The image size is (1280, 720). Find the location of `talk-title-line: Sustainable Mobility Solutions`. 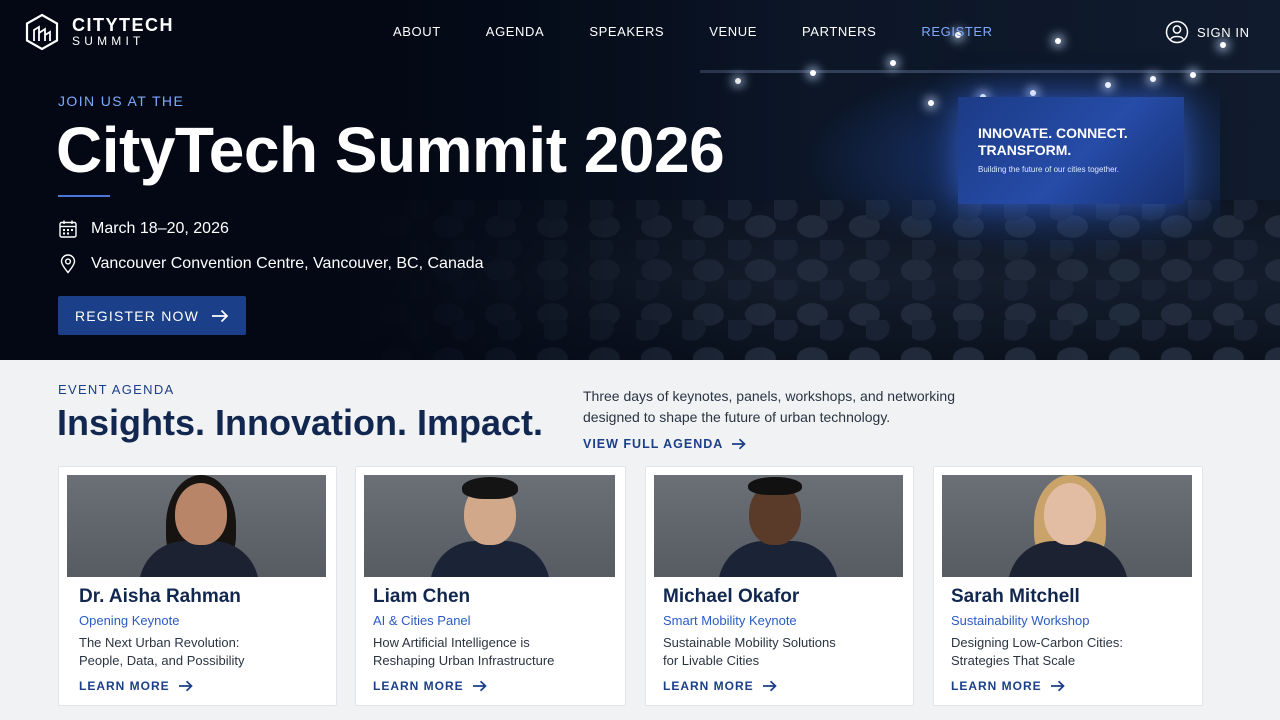

talk-title-line: Sustainable Mobility Solutions is located at coordinates (749, 642).